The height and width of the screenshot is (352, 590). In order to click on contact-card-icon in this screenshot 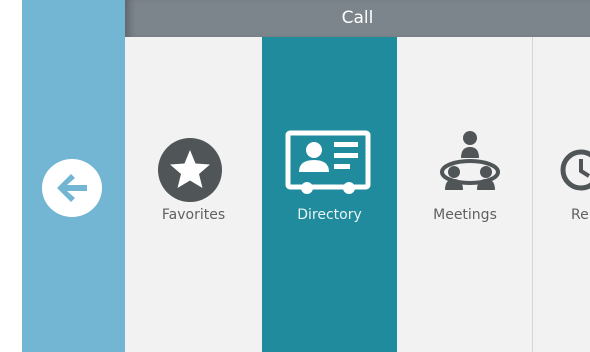, I will do `click(328, 162)`.